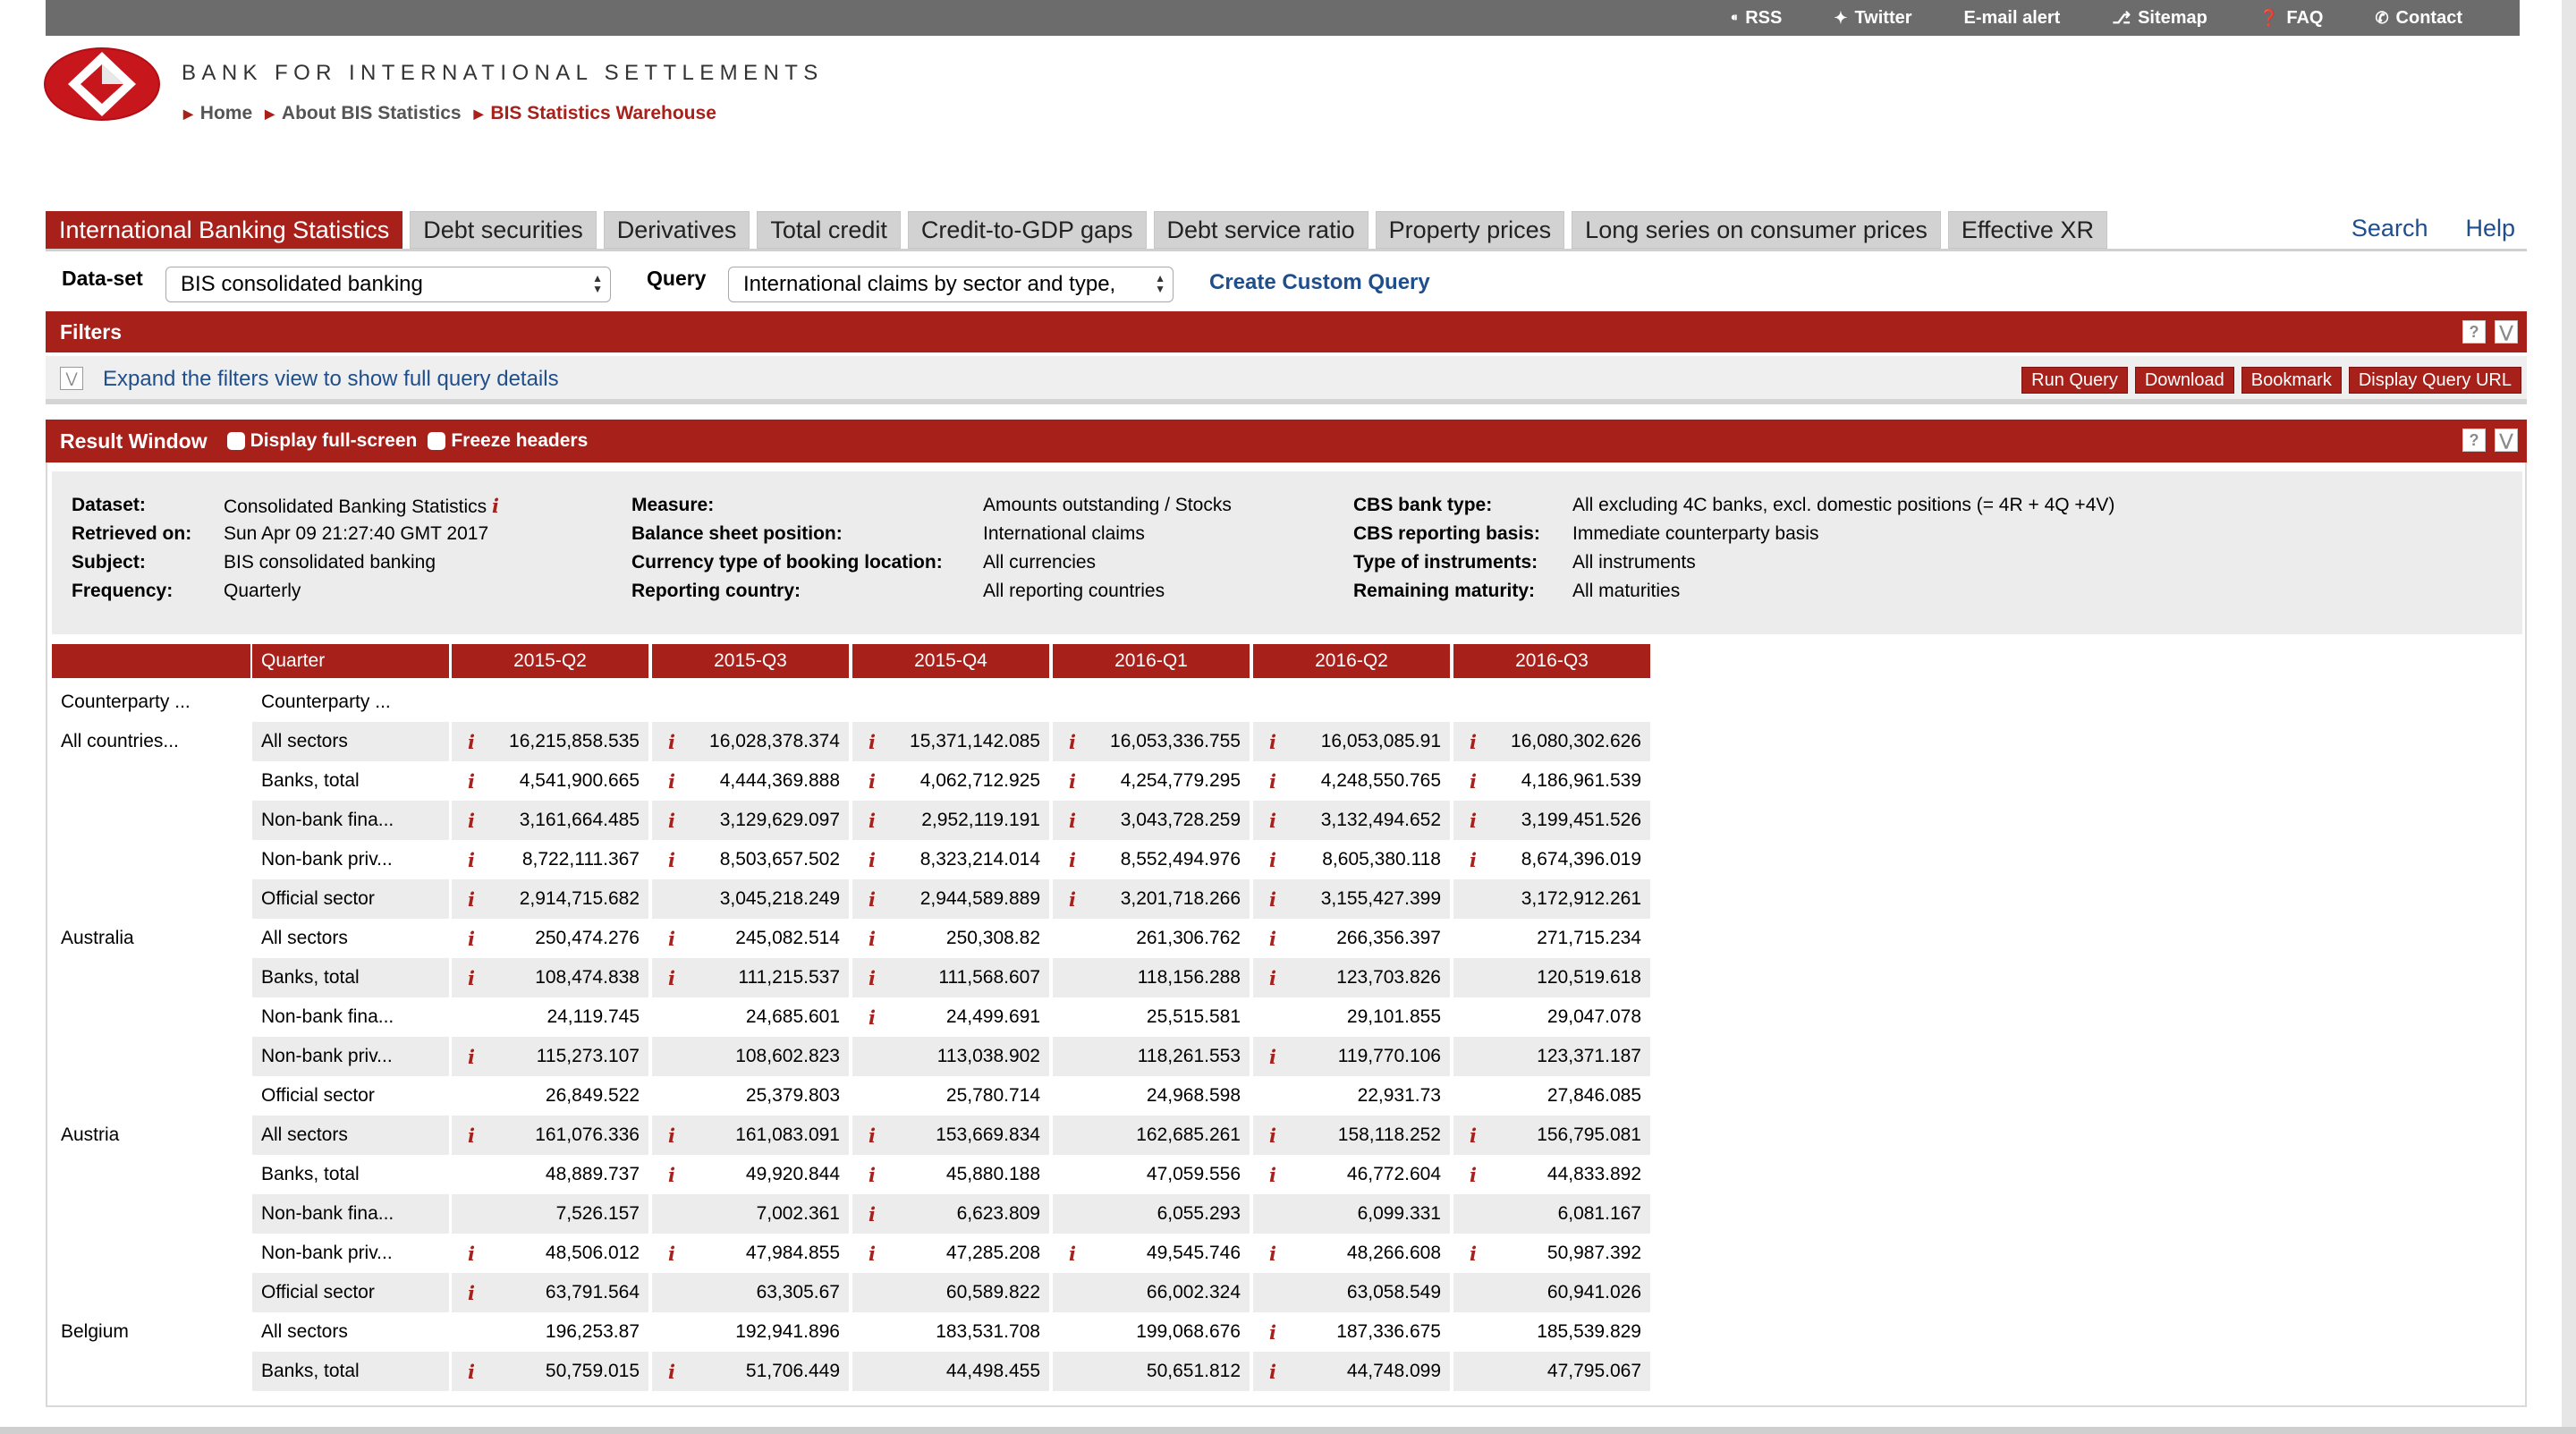 The width and height of the screenshot is (2576, 1434). I want to click on checkbox-box, so click(235, 441).